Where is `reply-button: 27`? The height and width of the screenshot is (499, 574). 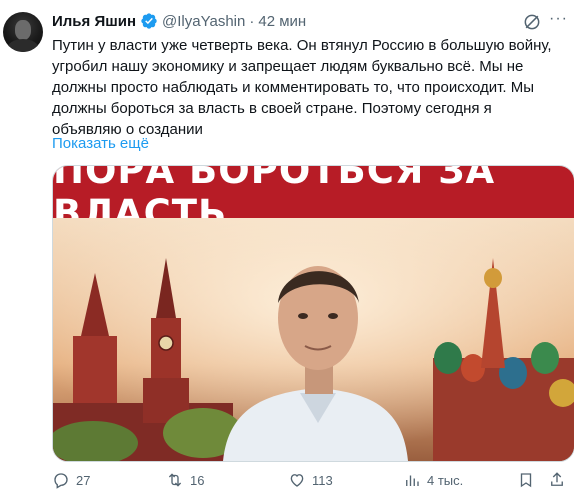 reply-button: 27 is located at coordinates (71, 480).